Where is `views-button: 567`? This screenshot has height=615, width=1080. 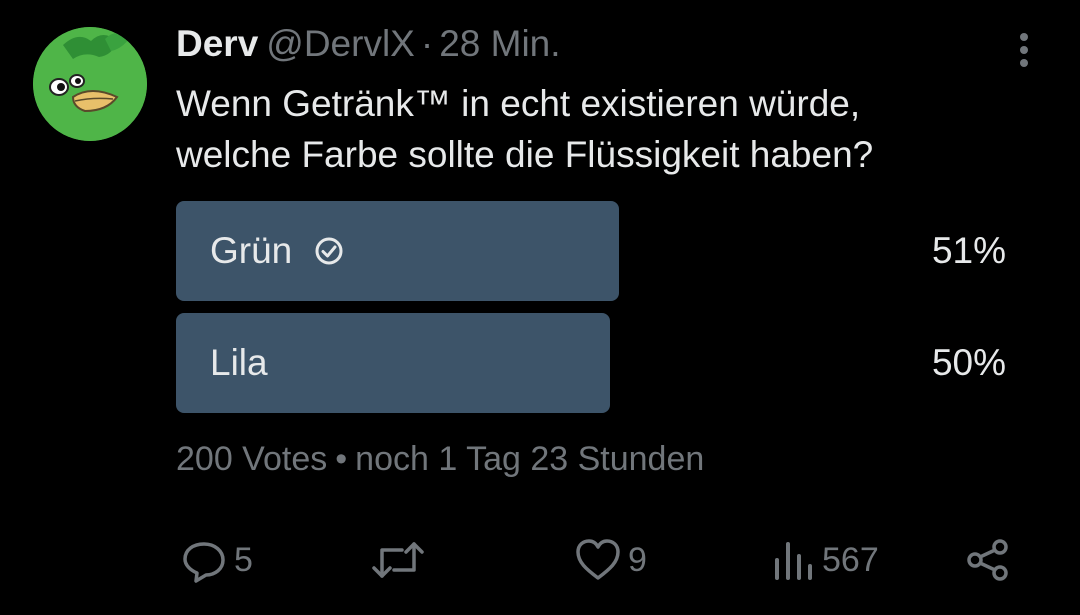
views-button: 567 is located at coordinates (825, 560).